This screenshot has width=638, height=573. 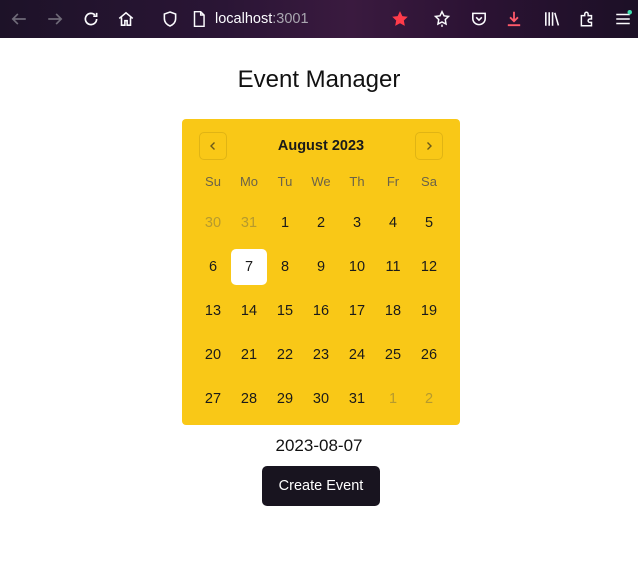 I want to click on calendar-day: 9, so click(x=321, y=267).